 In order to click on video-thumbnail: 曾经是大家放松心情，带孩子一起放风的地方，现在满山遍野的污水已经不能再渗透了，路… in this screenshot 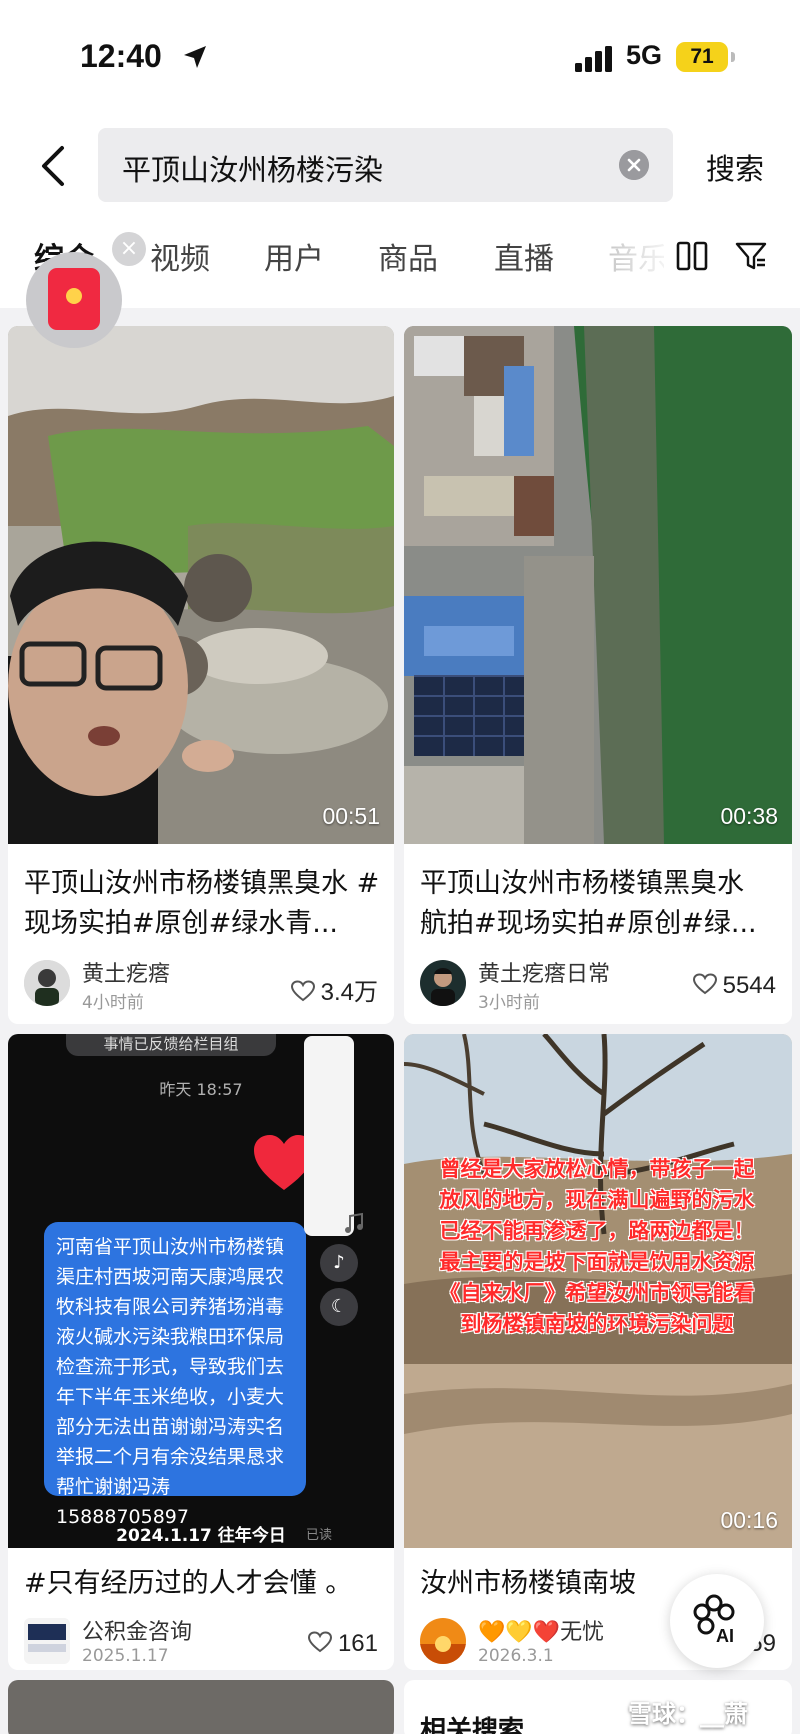, I will do `click(598, 1291)`.